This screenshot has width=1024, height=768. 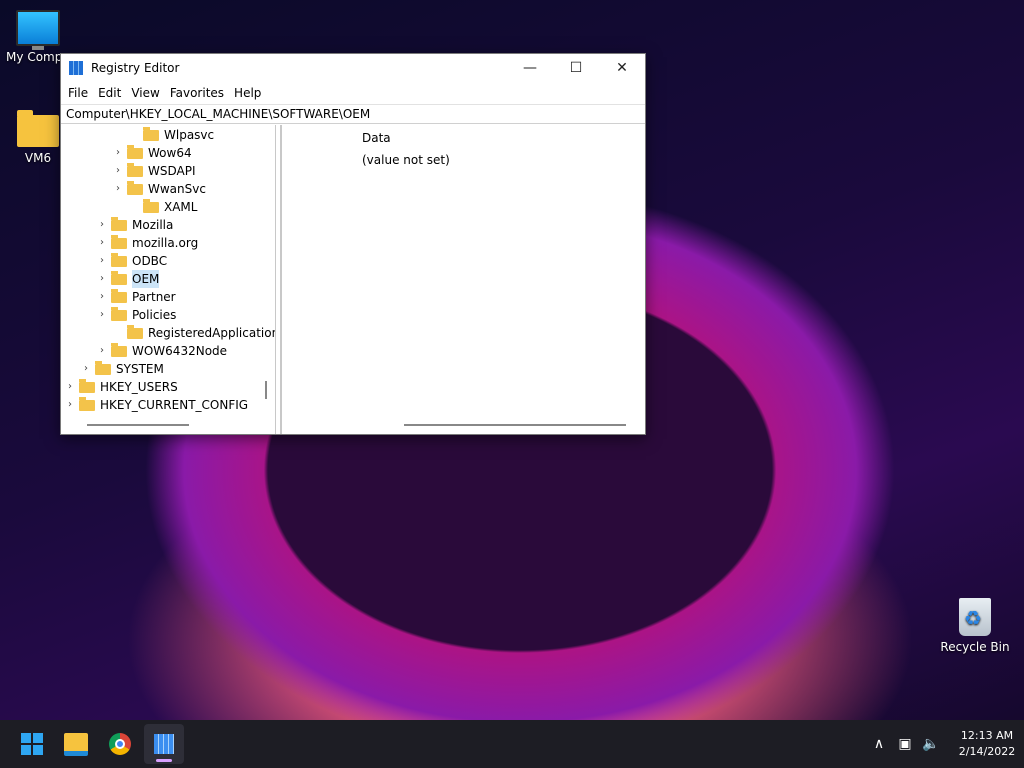 What do you see at coordinates (174, 405) in the screenshot?
I see `tree-item-label: HKEY_CURRENT_CONFIG` at bounding box center [174, 405].